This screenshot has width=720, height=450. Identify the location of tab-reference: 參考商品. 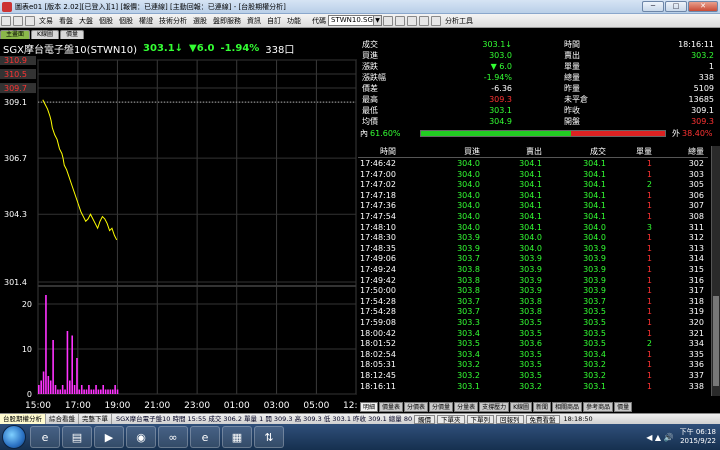
(598, 407).